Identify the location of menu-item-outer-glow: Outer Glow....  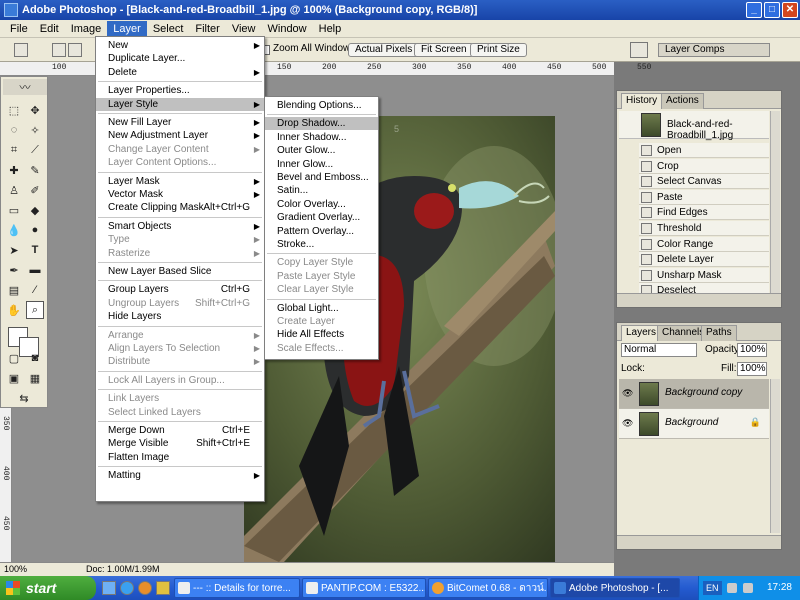
(321, 150).